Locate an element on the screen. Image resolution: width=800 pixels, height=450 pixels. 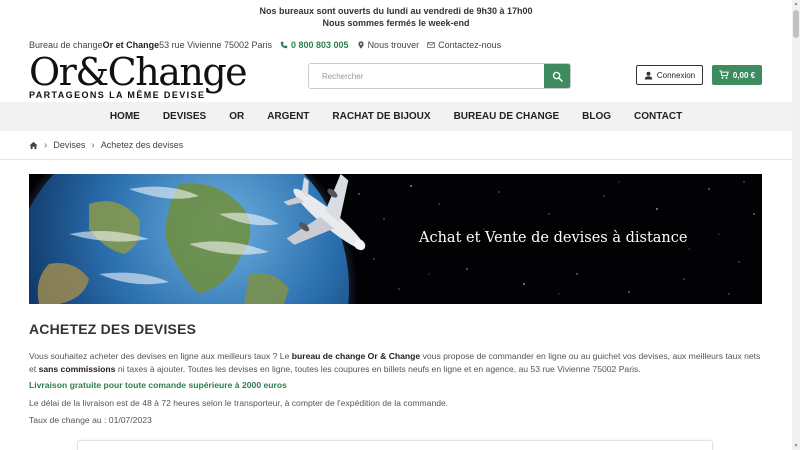
breadcrumb: › Devises › Achetez des devises is located at coordinates (106, 145).